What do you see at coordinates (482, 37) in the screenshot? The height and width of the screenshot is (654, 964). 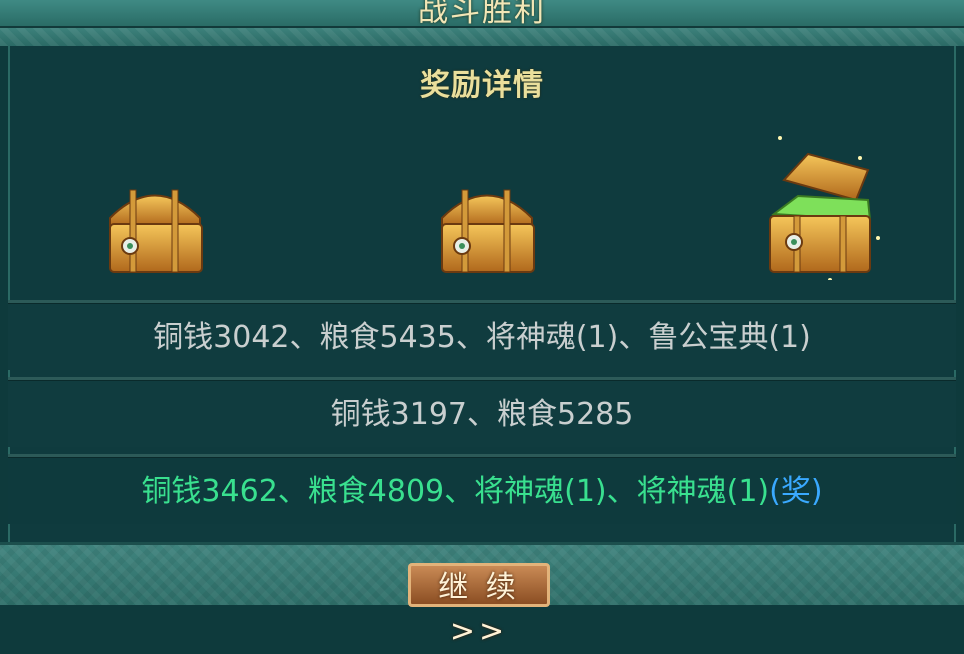 I see `frame-border-top` at bounding box center [482, 37].